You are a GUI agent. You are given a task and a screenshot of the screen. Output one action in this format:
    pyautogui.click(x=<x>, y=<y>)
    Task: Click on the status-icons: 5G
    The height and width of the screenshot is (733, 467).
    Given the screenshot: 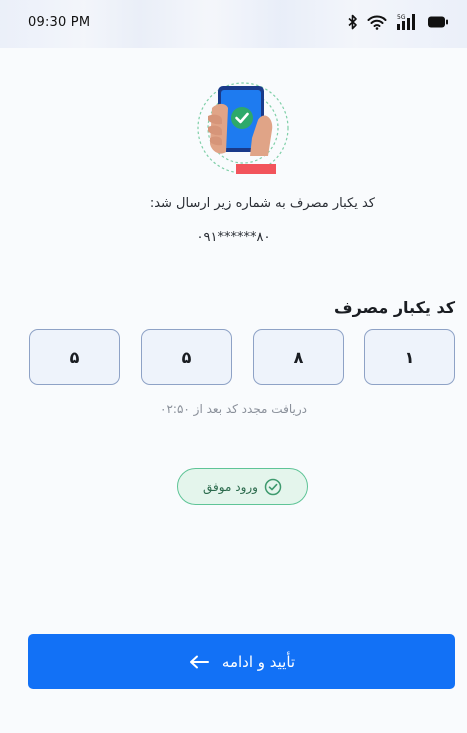 What is the action you would take?
    pyautogui.click(x=398, y=22)
    